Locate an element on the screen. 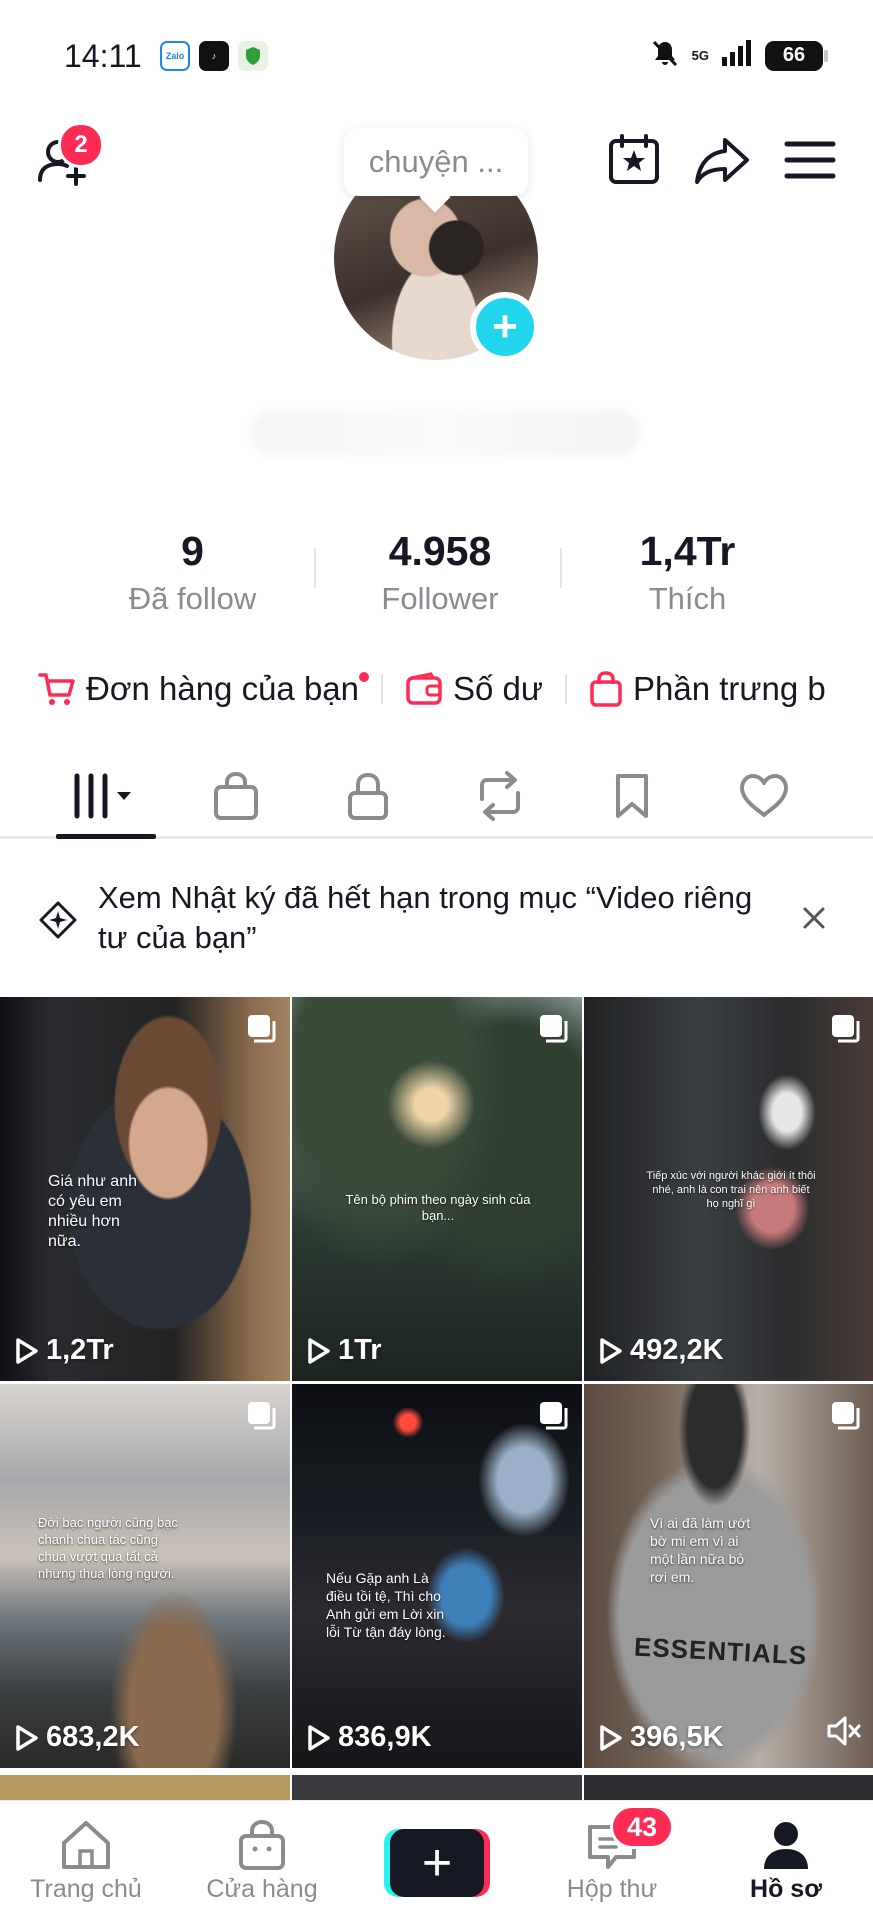 The image size is (873, 1920). video-view-count: 396,5K is located at coordinates (661, 1737).